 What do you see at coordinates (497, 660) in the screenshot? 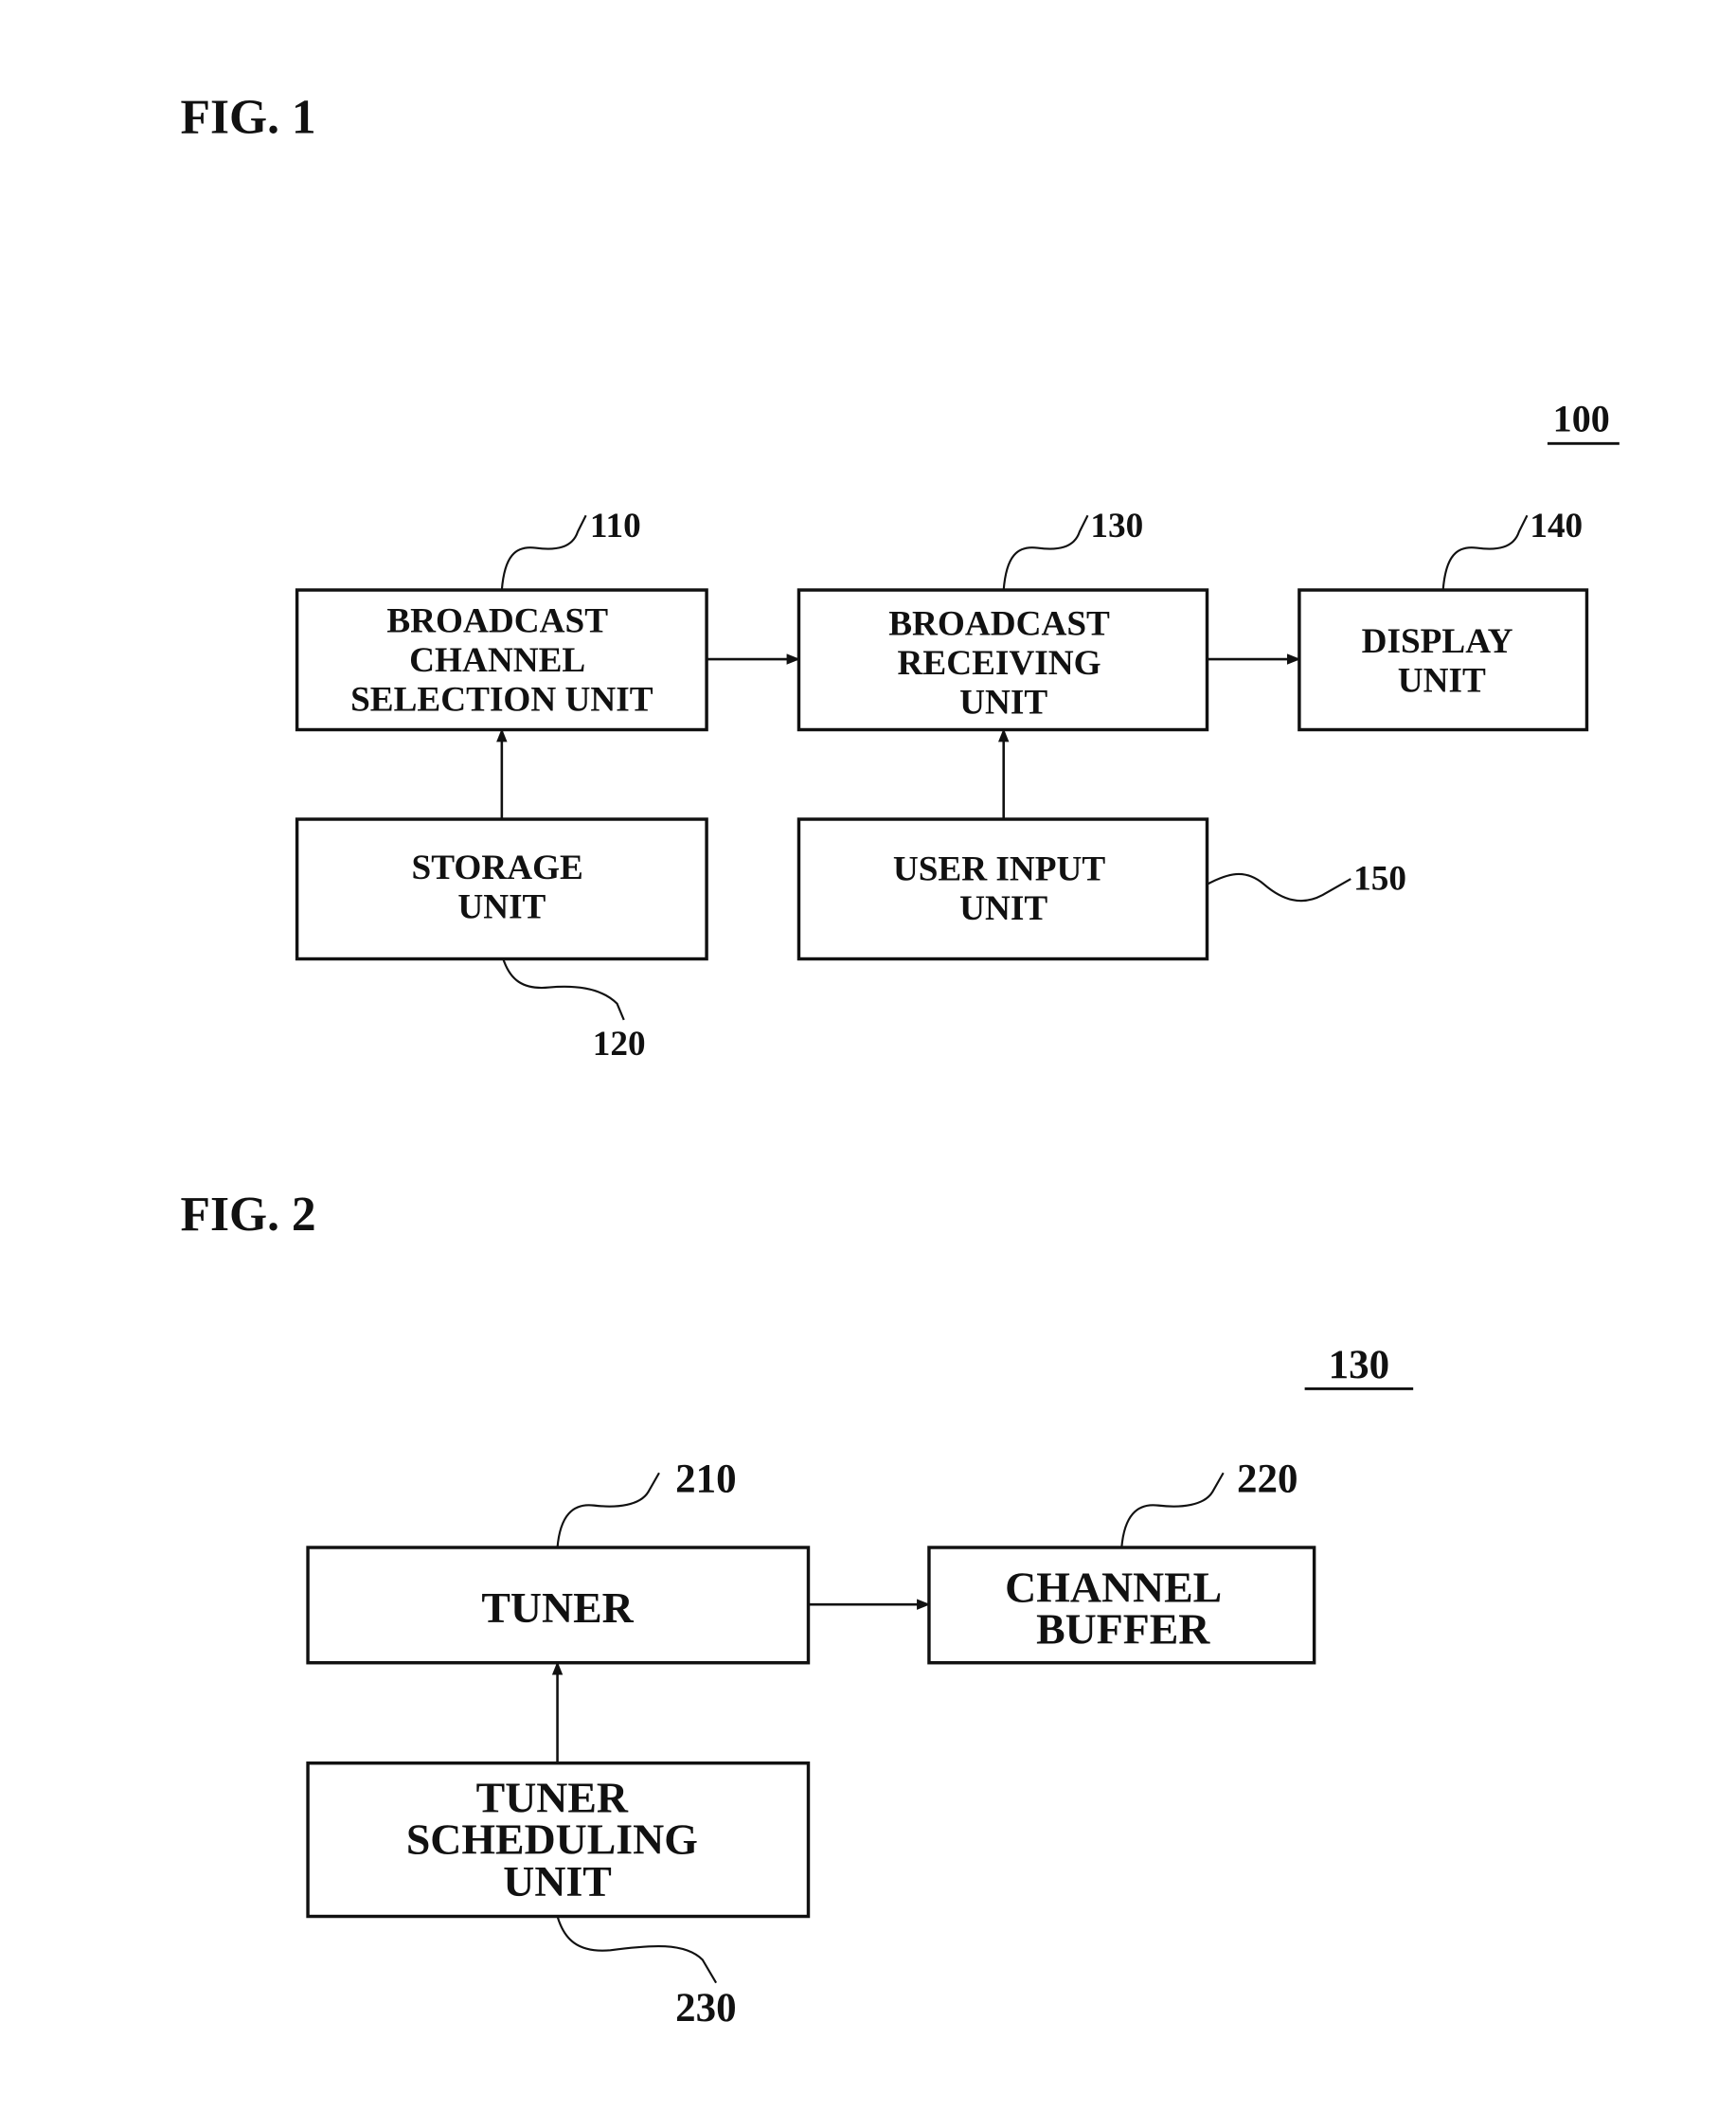
I see `block-110-line-2: CHANNEL` at bounding box center [497, 660].